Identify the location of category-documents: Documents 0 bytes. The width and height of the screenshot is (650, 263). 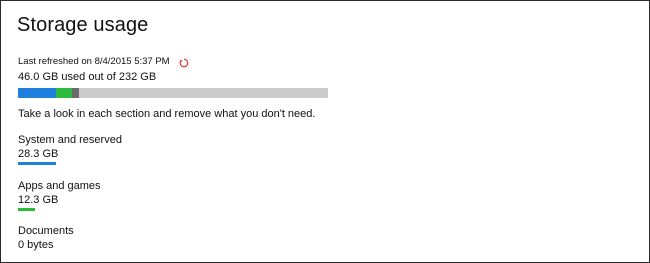
(46, 238).